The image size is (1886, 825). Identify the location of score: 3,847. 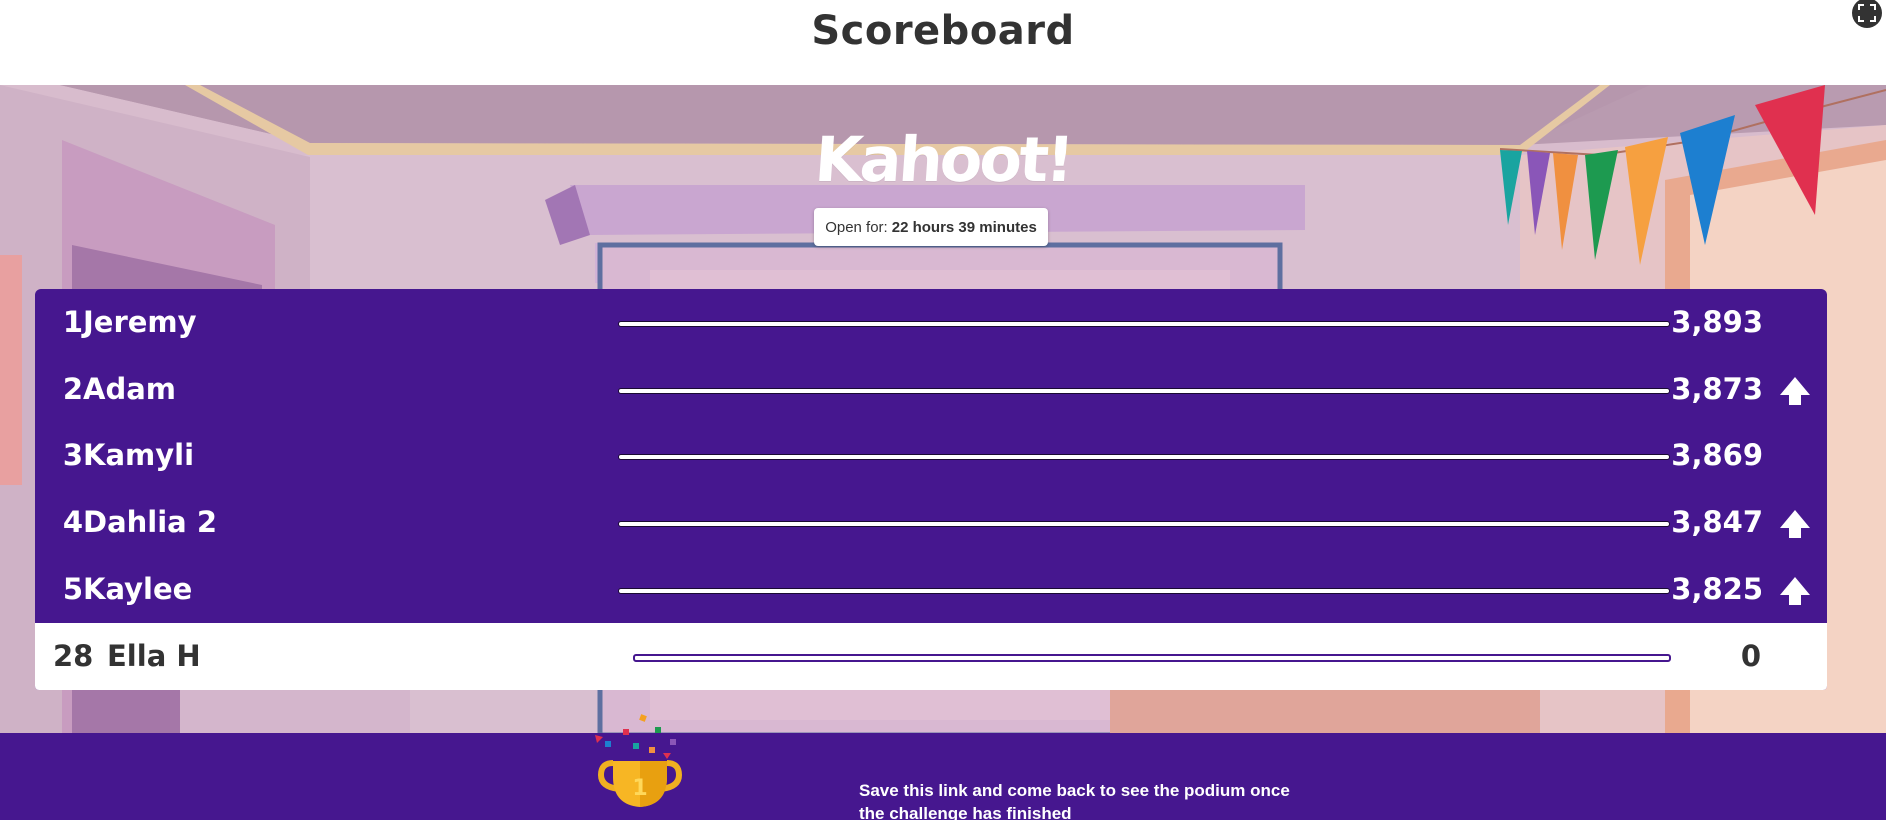
(1717, 522).